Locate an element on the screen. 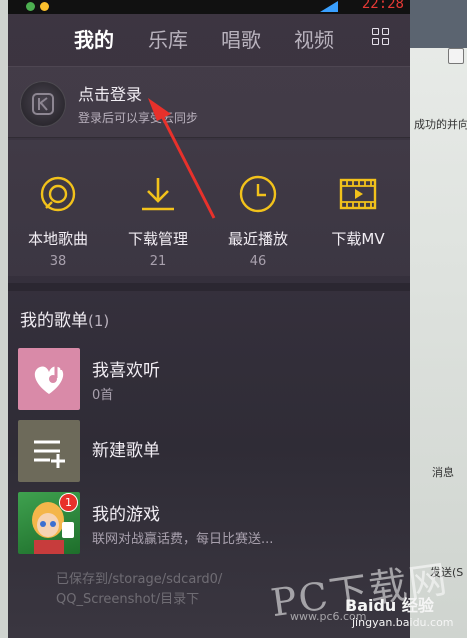 Image resolution: width=467 pixels, height=638 pixels. quick-count: 38 is located at coordinates (58, 261).